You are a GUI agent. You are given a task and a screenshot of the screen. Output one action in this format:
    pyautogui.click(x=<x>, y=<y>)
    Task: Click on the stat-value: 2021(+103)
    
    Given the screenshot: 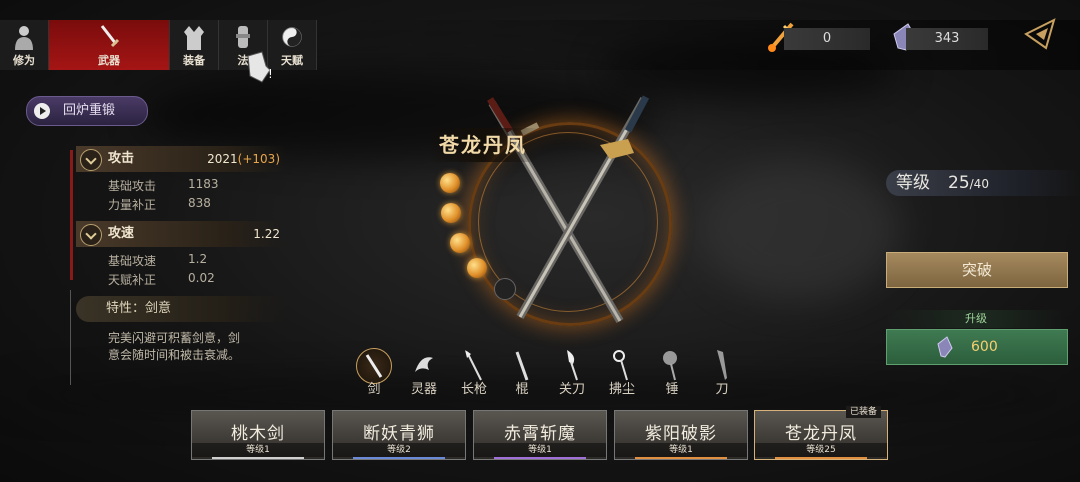 What is the action you would take?
    pyautogui.click(x=243, y=159)
    